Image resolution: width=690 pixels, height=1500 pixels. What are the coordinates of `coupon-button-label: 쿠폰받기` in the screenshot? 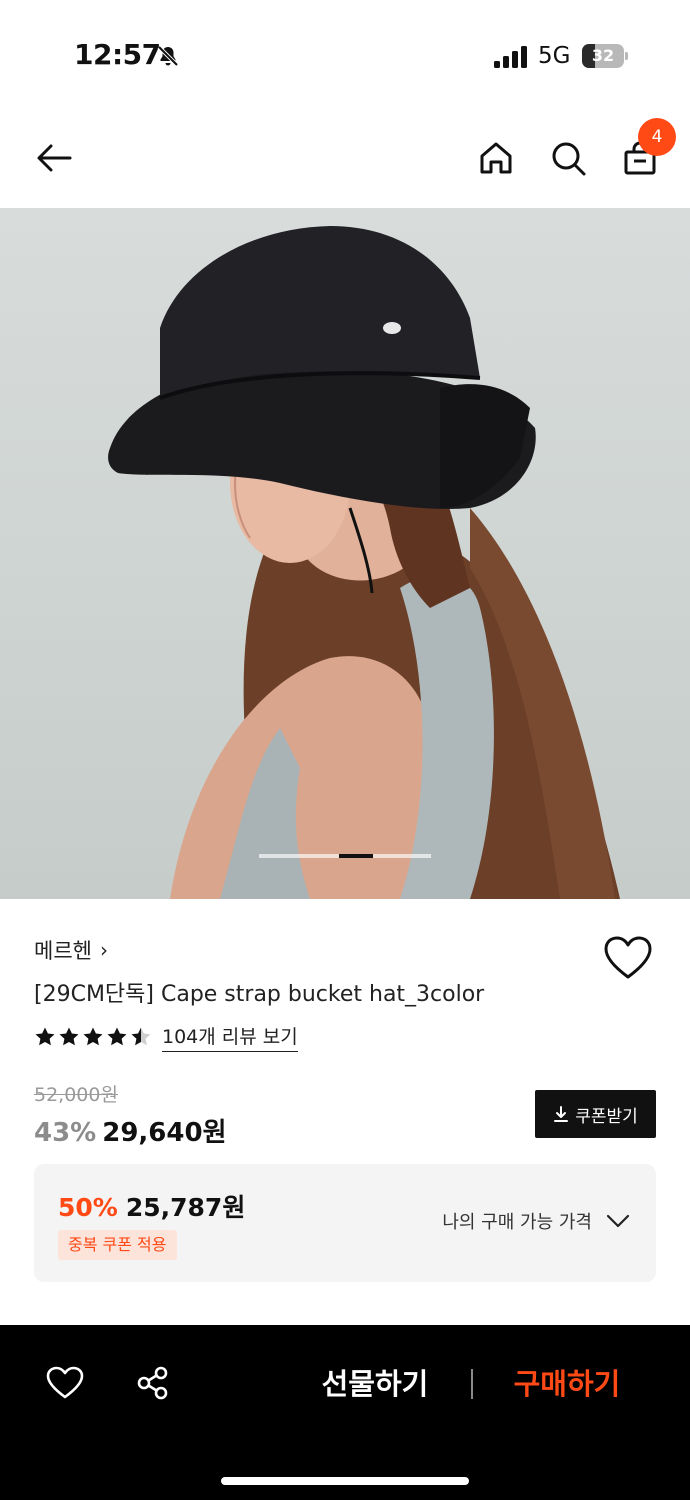 It's located at (606, 1116).